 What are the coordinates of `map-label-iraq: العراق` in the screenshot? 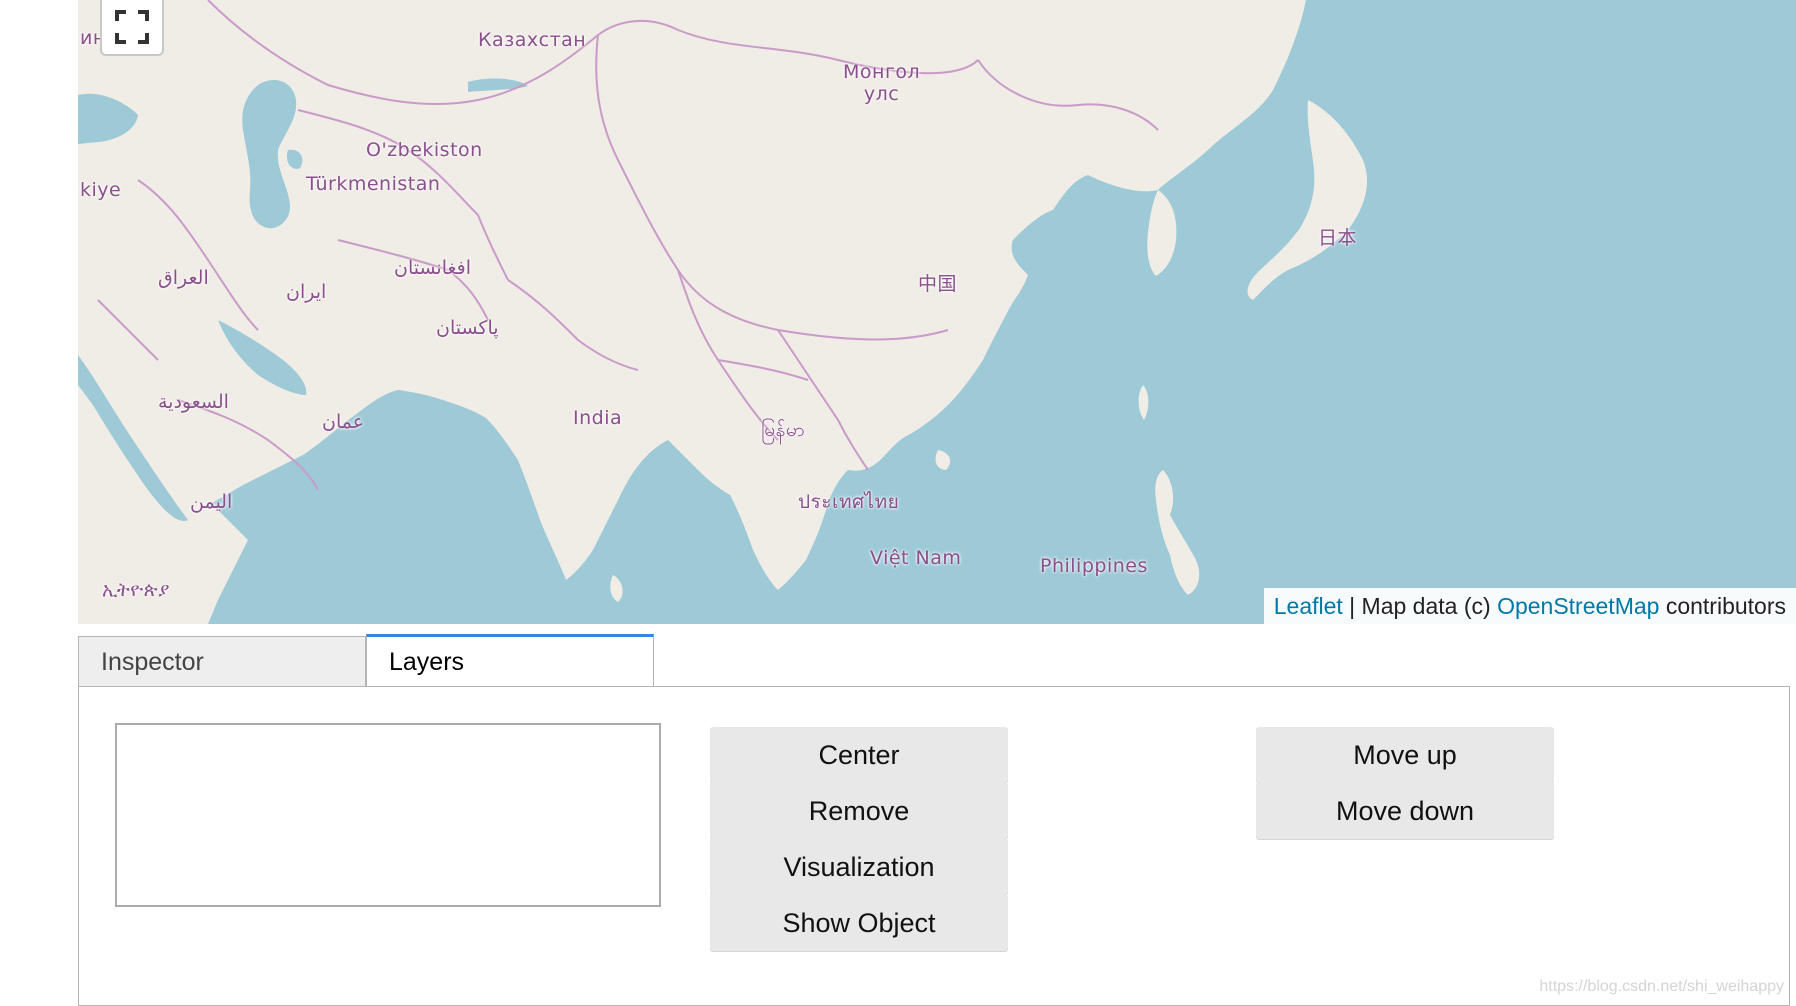 It's located at (183, 278).